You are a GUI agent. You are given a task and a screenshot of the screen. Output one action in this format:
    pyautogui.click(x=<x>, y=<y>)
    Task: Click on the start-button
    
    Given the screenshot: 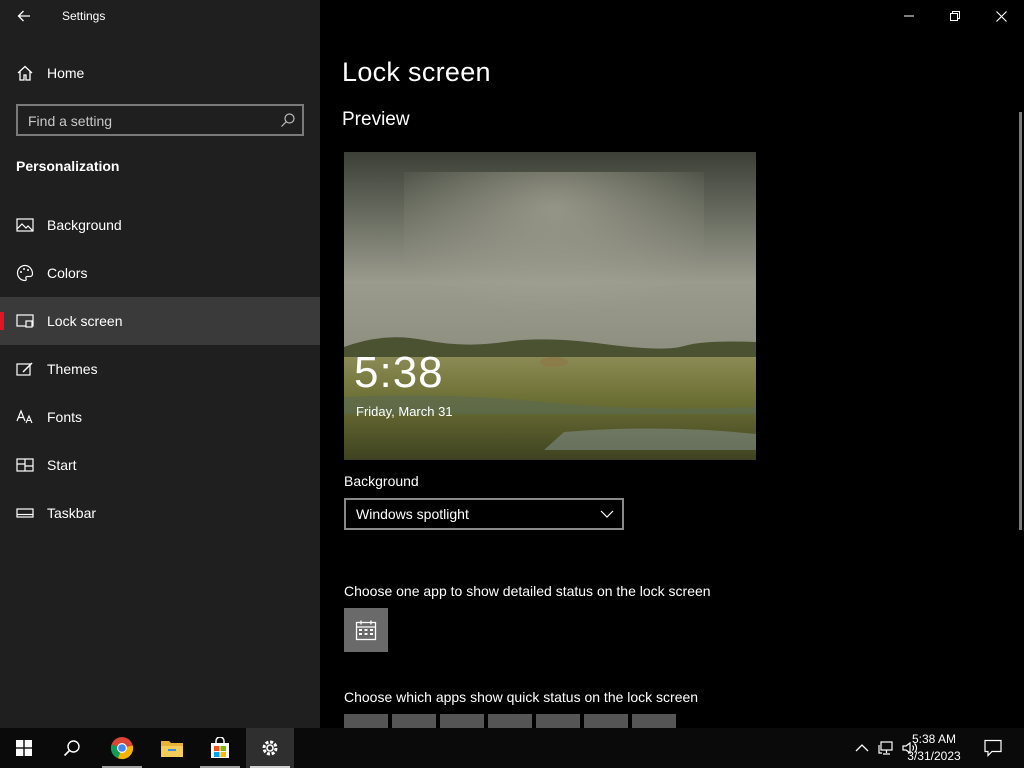 What is the action you would take?
    pyautogui.click(x=24, y=748)
    